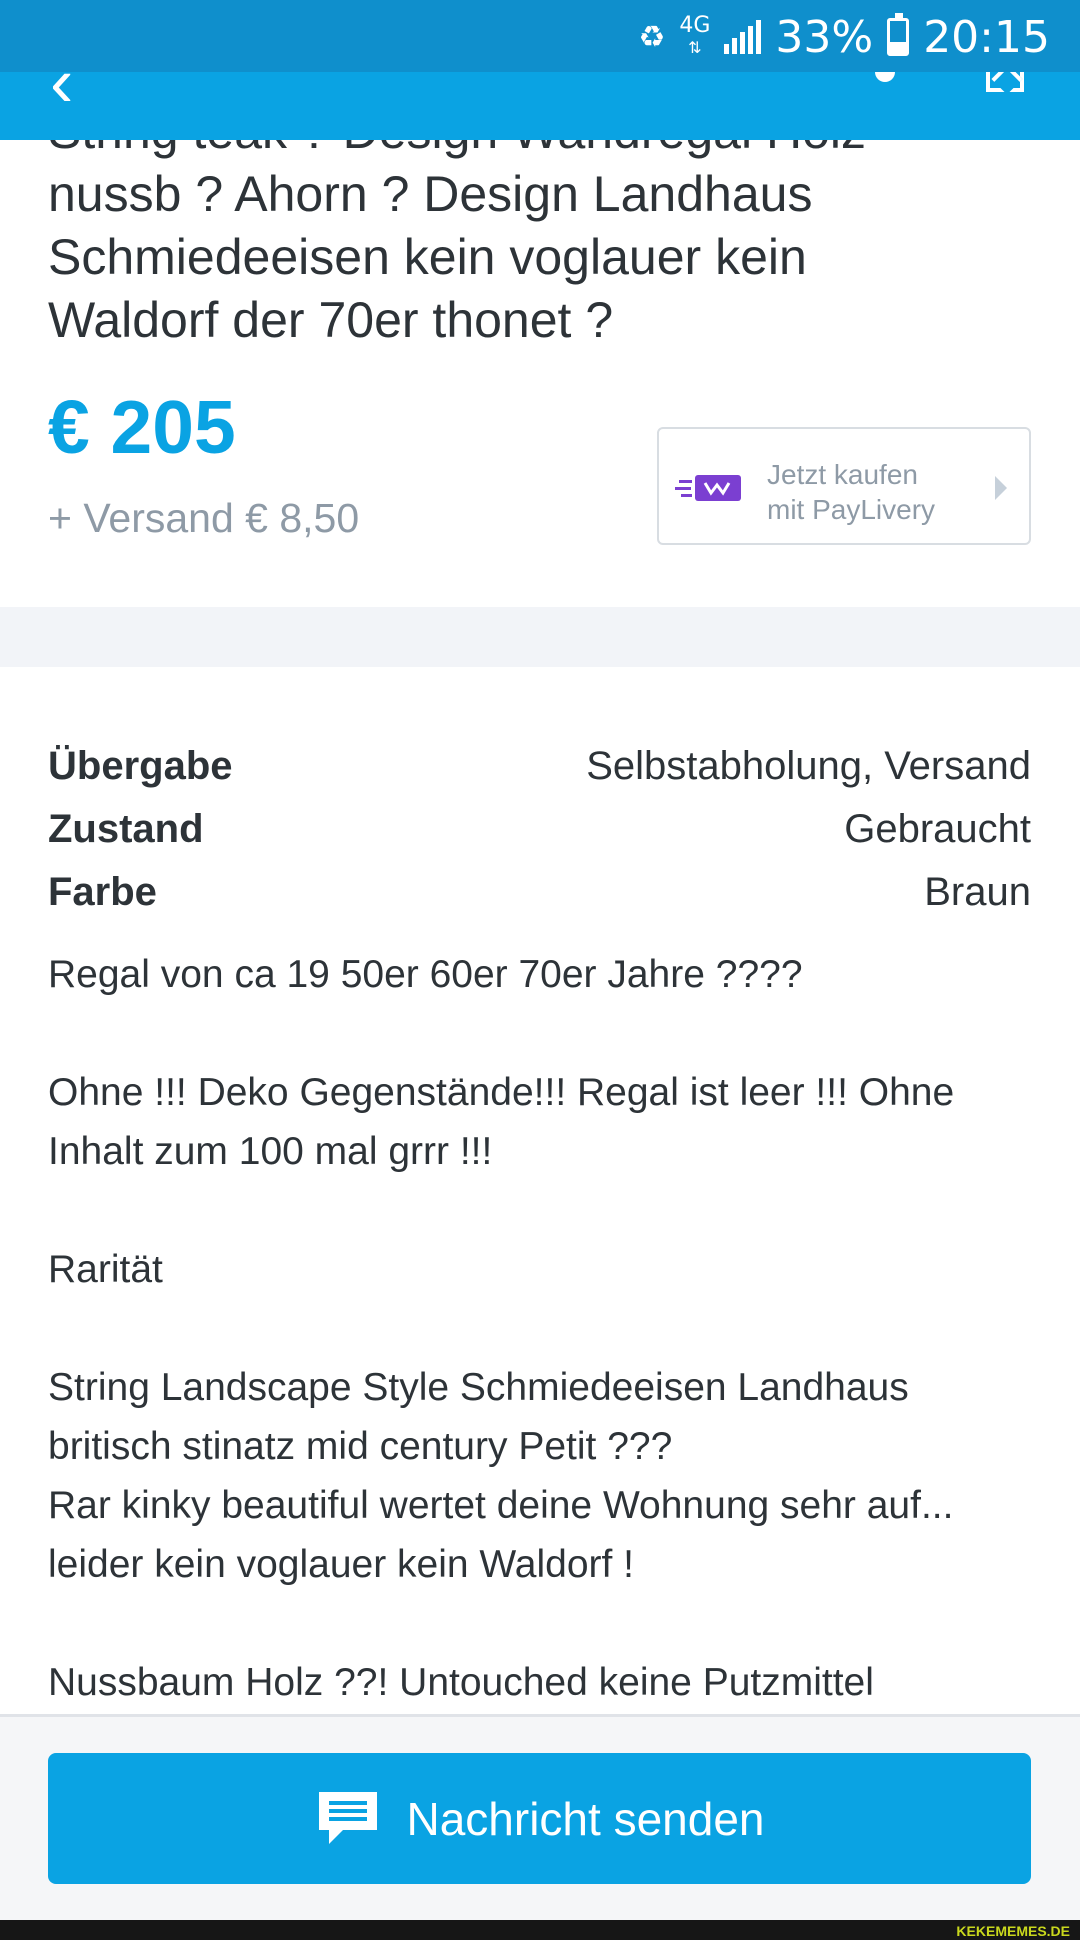 Image resolution: width=1080 pixels, height=1940 pixels. I want to click on property-key: Zustand, so click(126, 829).